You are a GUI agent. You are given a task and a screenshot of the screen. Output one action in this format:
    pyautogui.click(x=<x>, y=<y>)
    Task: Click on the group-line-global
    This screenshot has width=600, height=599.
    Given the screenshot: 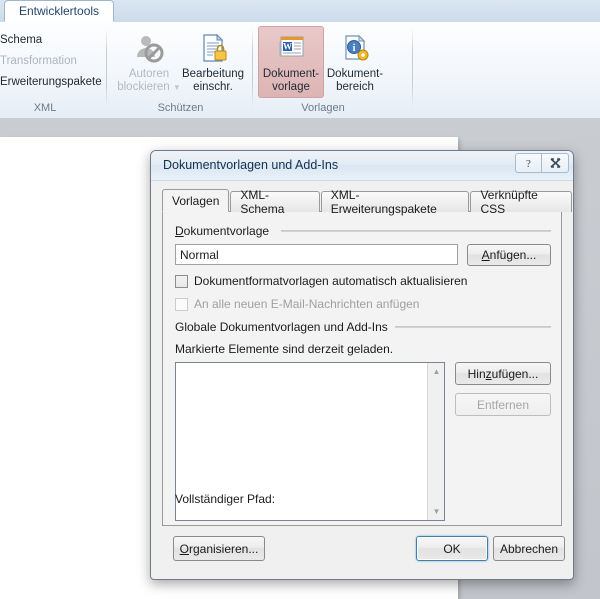 What is the action you would take?
    pyautogui.click(x=473, y=327)
    